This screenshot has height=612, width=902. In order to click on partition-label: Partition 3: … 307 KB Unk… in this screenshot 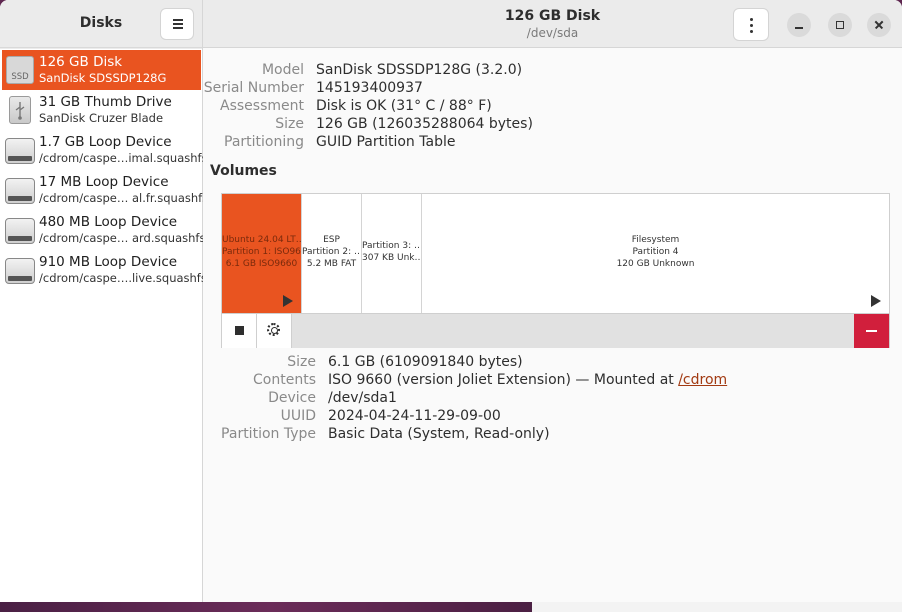, I will do `click(391, 252)`.